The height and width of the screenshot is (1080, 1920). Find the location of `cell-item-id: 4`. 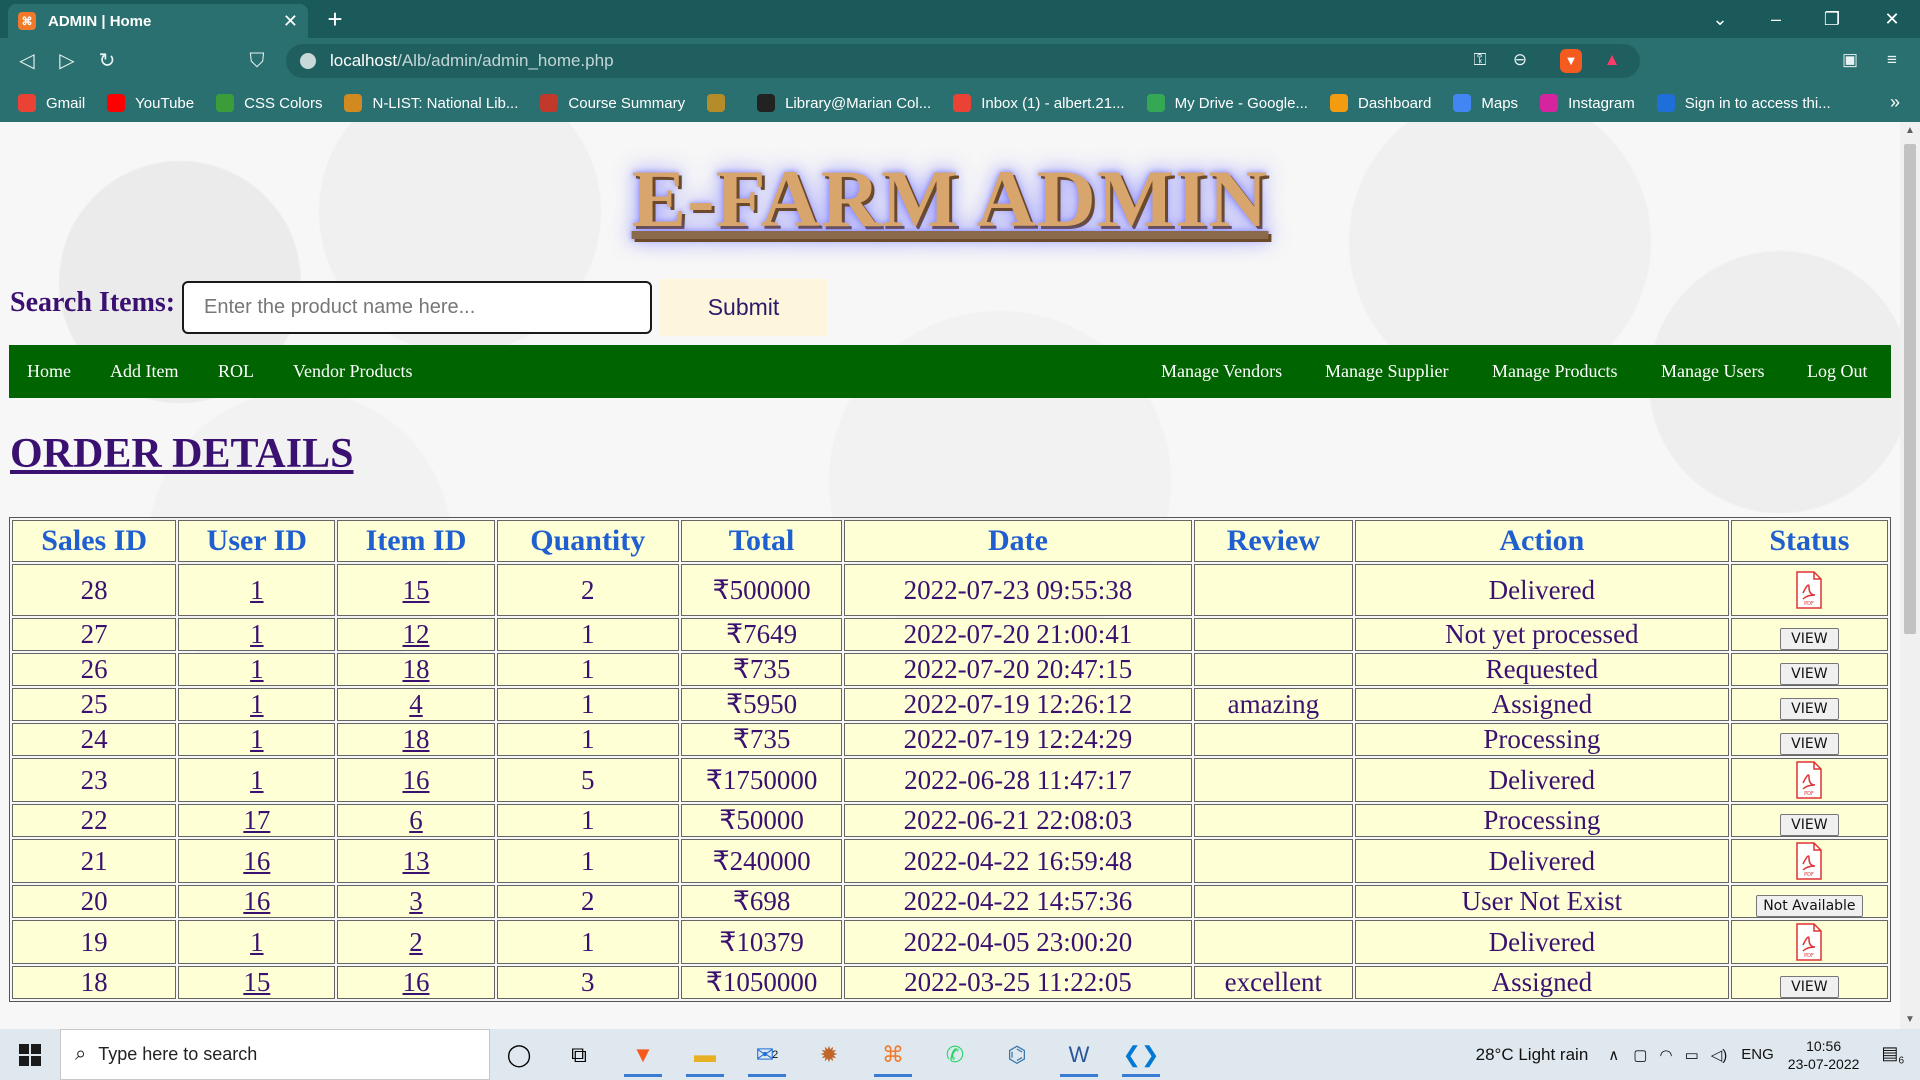

cell-item-id: 4 is located at coordinates (416, 704).